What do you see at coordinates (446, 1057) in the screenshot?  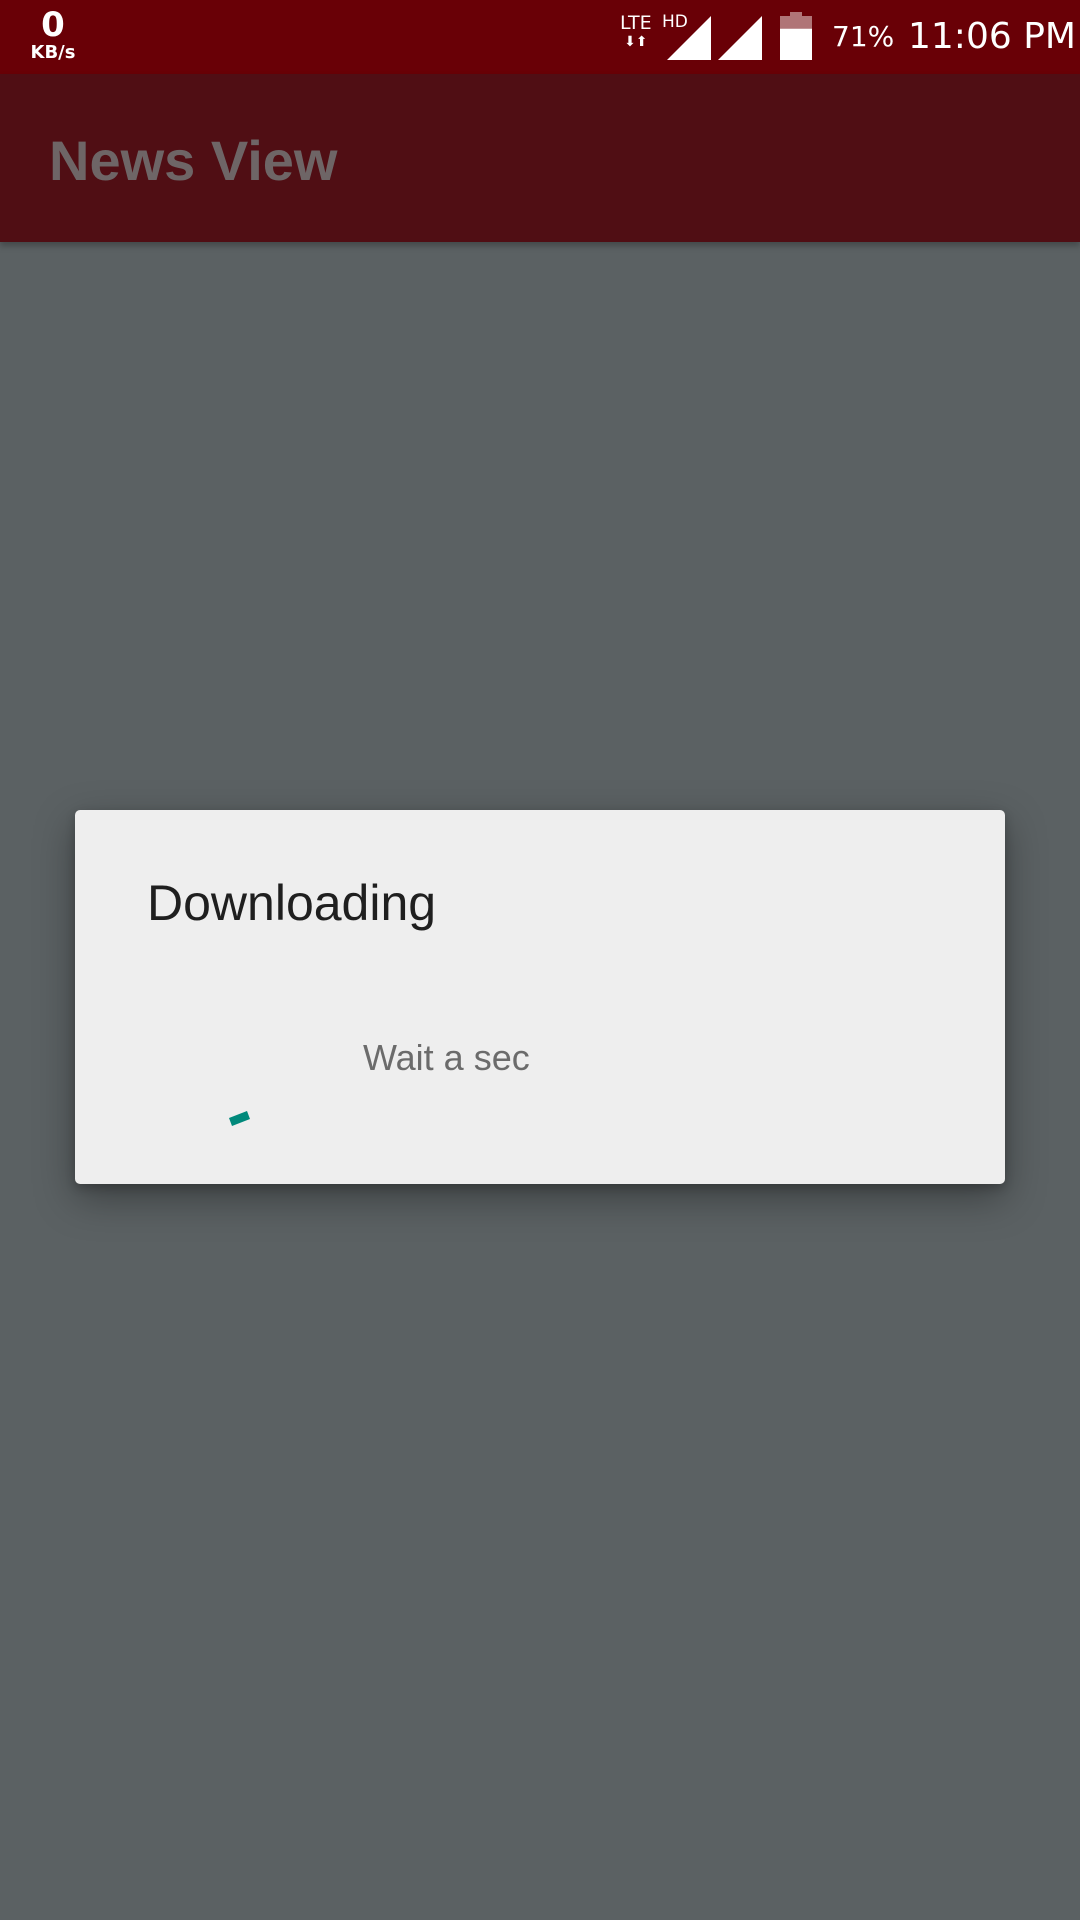 I see `dialog-message: Wait a sec` at bounding box center [446, 1057].